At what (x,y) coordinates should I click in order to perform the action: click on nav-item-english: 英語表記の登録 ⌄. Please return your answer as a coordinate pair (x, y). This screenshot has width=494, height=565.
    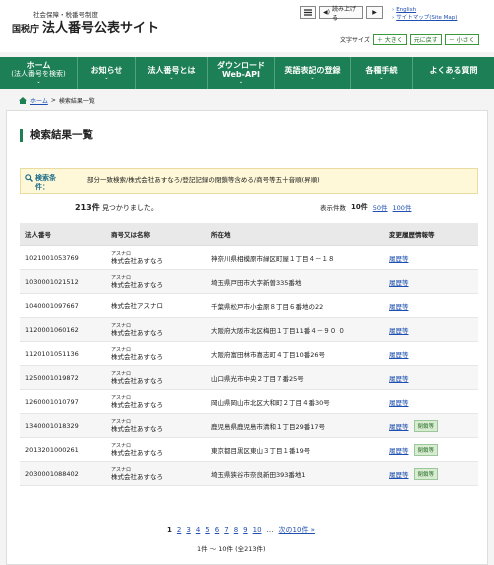
    Looking at the image, I should click on (313, 73).